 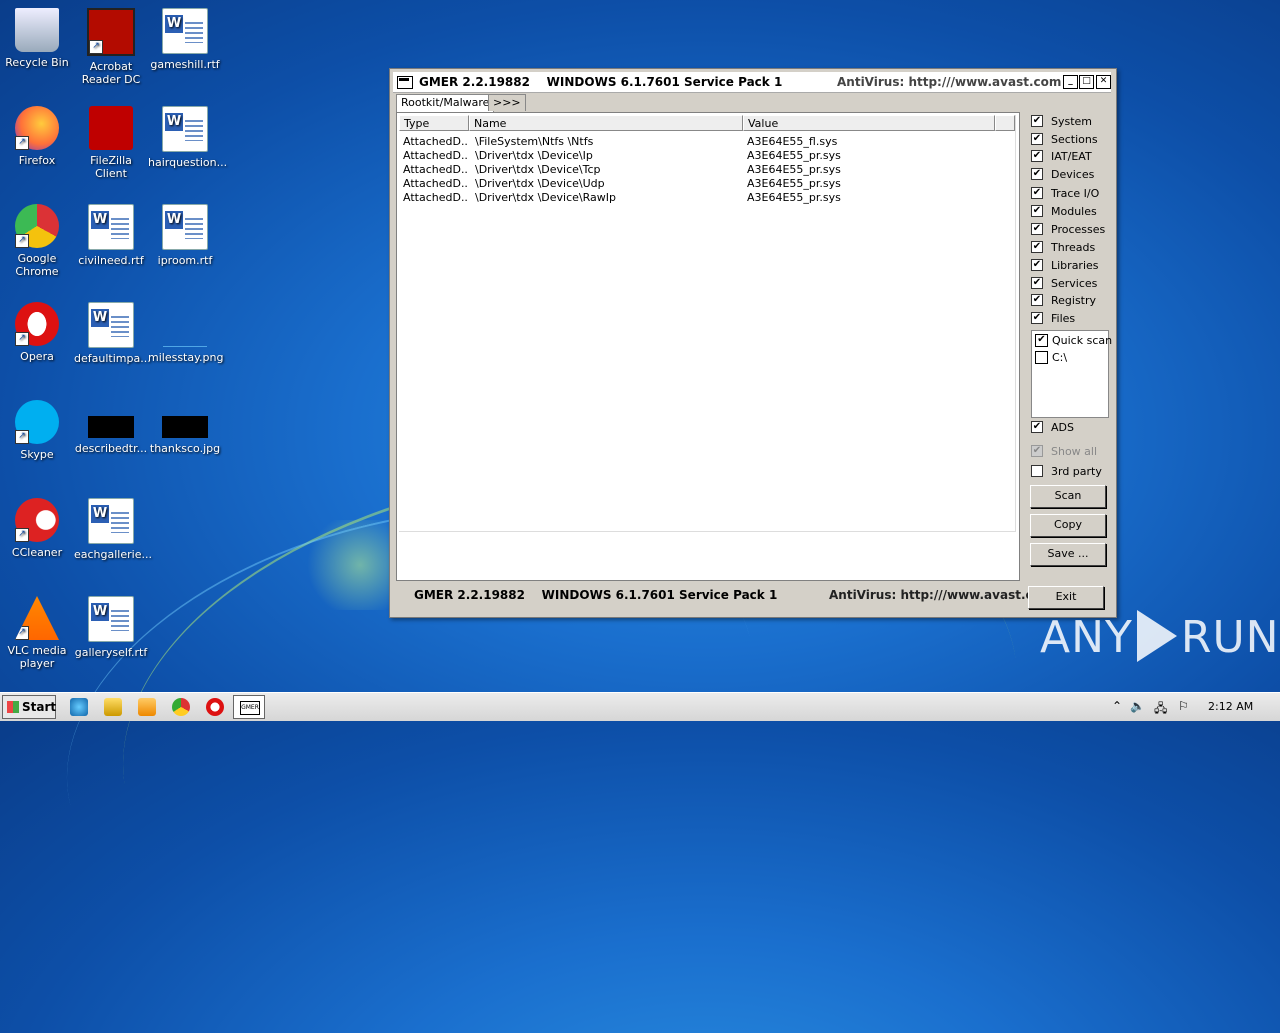 What do you see at coordinates (37, 422) in the screenshot?
I see `skype-icon: ↗` at bounding box center [37, 422].